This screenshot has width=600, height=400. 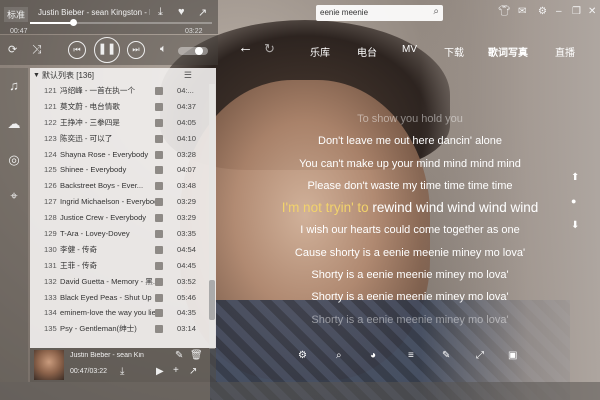 What do you see at coordinates (181, 12) in the screenshot?
I see `heart-icon: ♥` at bounding box center [181, 12].